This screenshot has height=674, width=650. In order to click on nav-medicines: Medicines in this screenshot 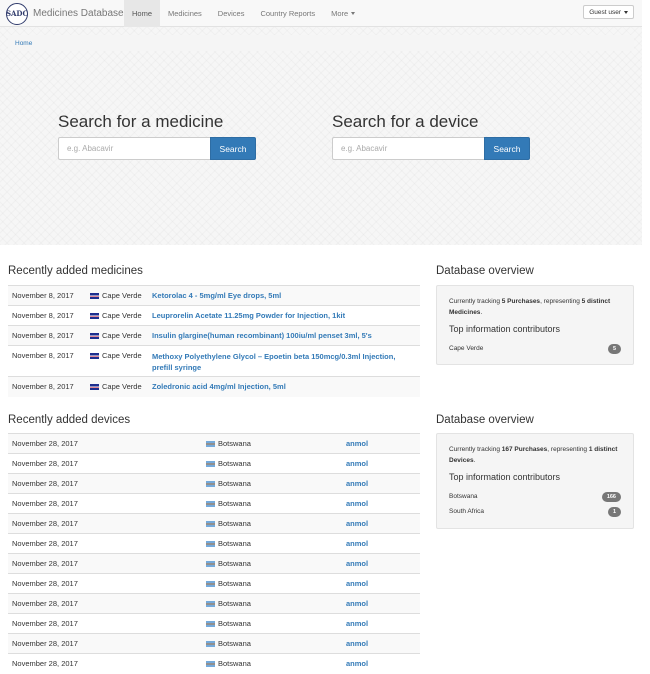, I will do `click(185, 13)`.